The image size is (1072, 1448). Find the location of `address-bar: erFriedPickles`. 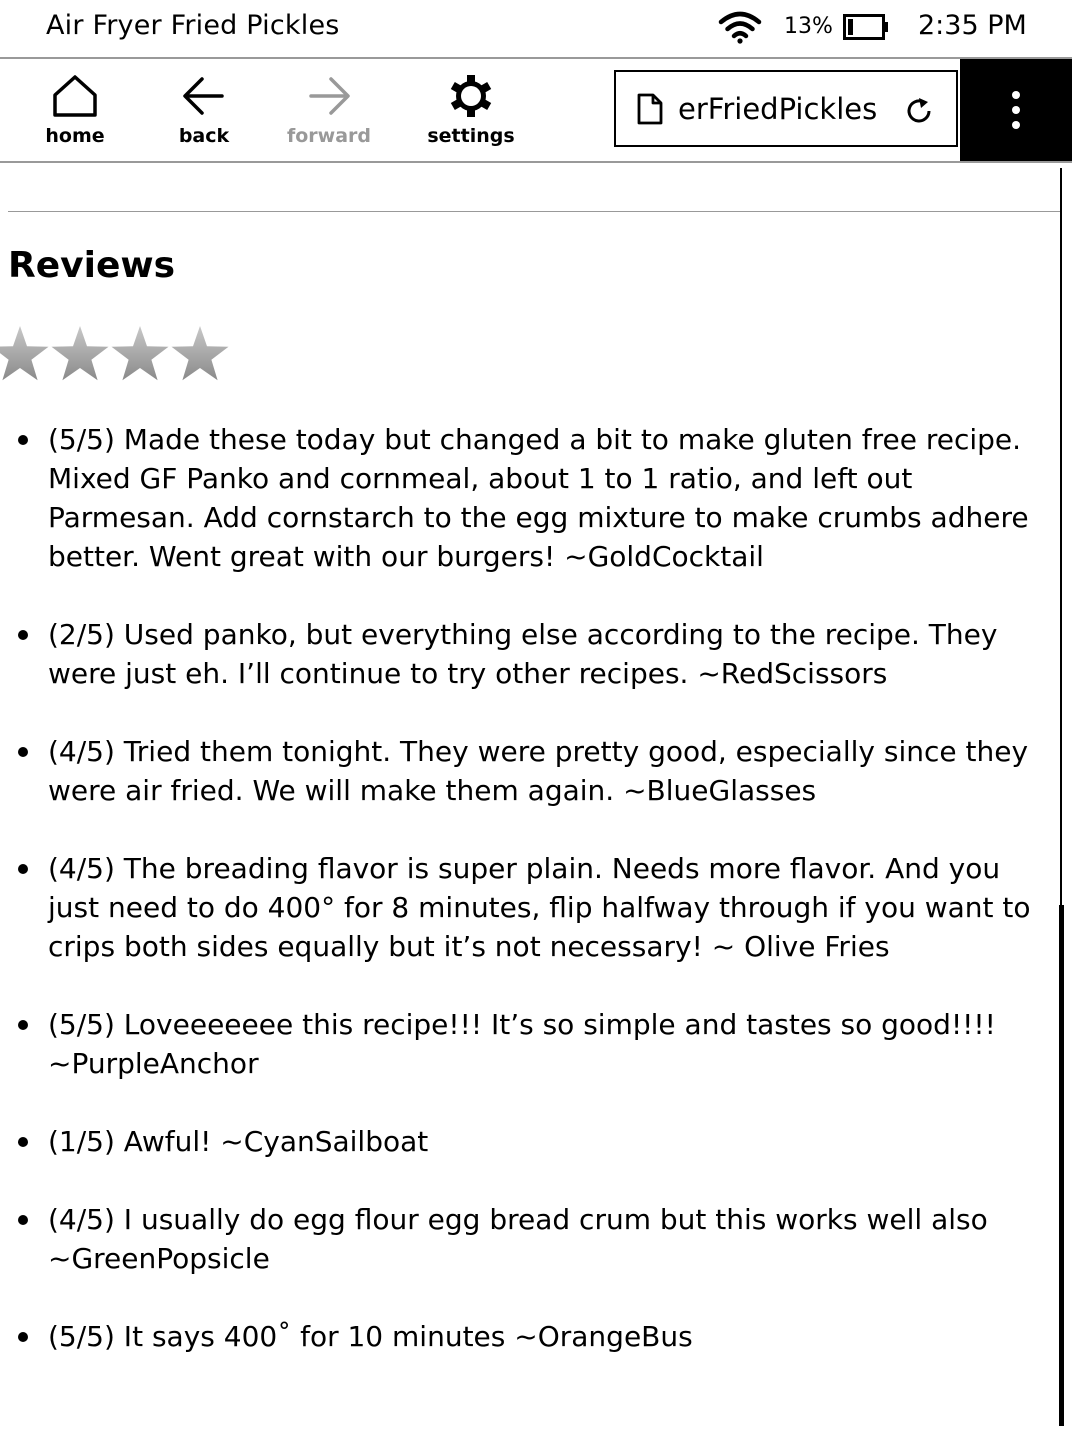

address-bar: erFriedPickles is located at coordinates (786, 108).